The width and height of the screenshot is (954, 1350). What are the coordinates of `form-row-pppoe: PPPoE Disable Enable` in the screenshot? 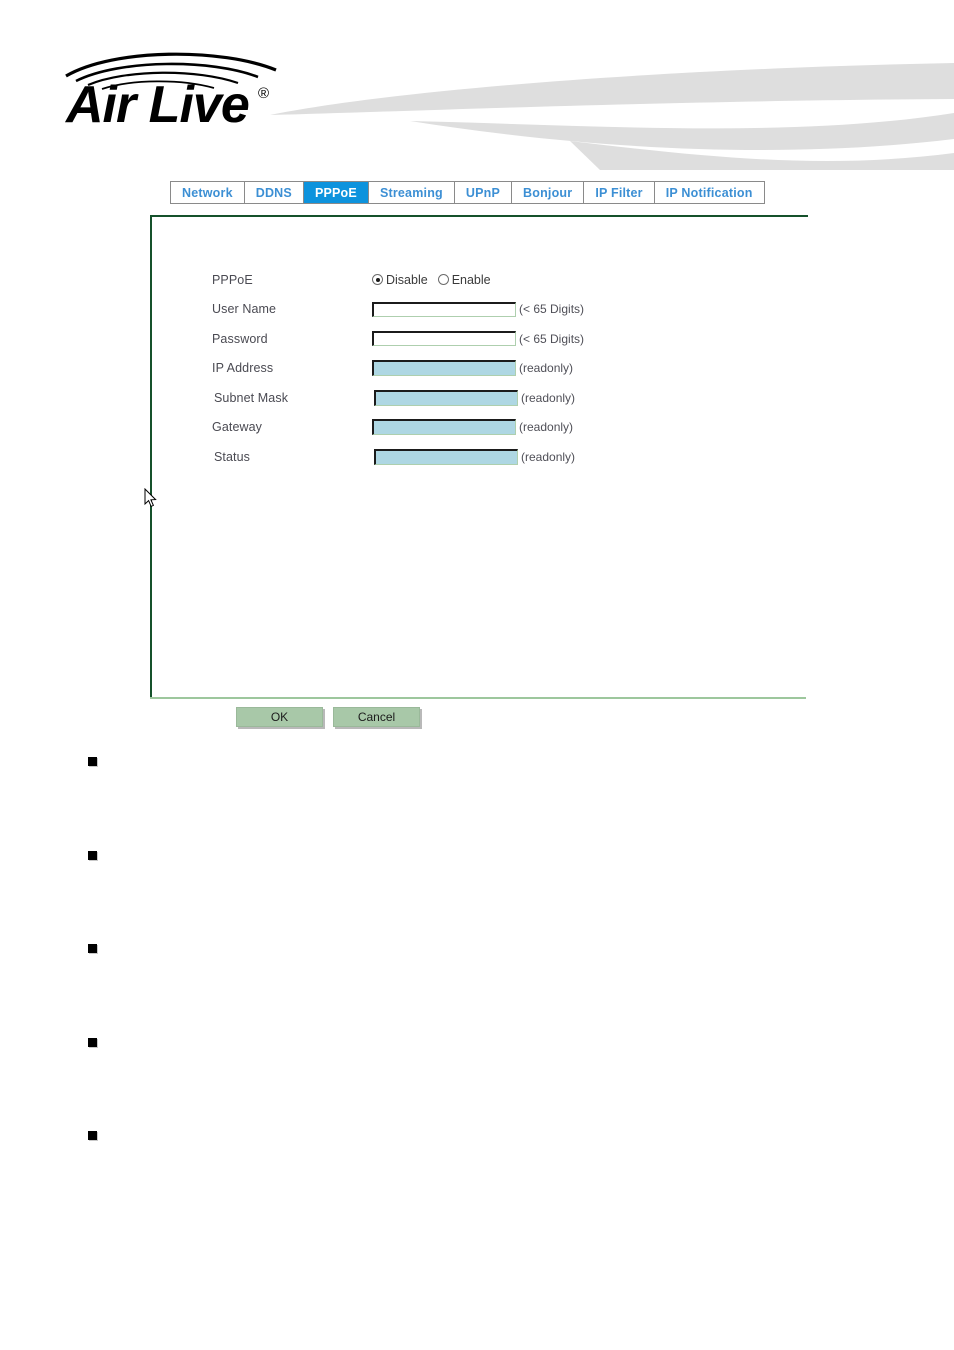 It's located at (398, 280).